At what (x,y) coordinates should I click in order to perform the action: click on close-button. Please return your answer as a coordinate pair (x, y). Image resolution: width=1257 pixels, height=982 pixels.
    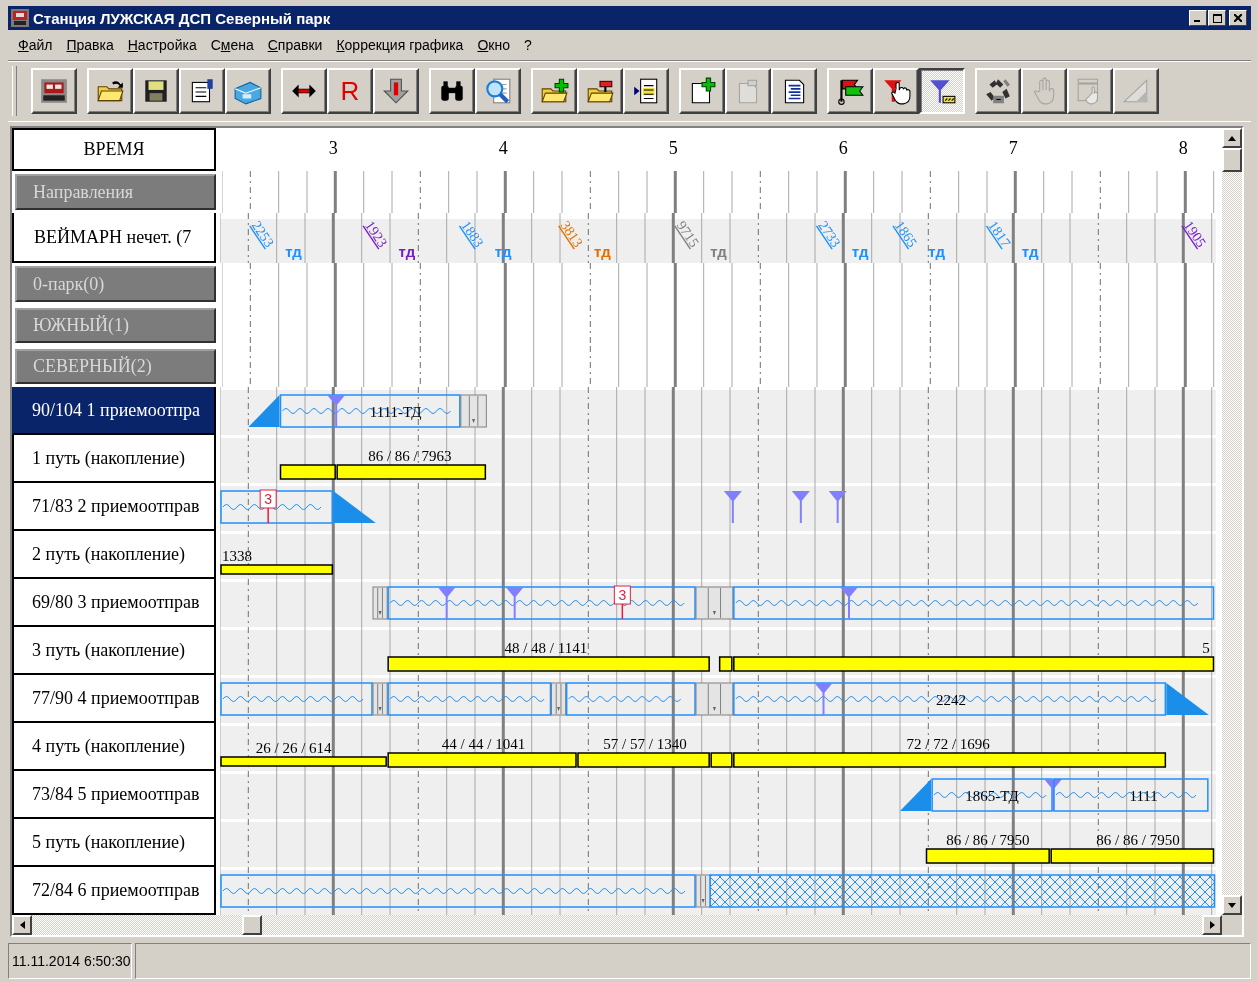
    Looking at the image, I should click on (1238, 18).